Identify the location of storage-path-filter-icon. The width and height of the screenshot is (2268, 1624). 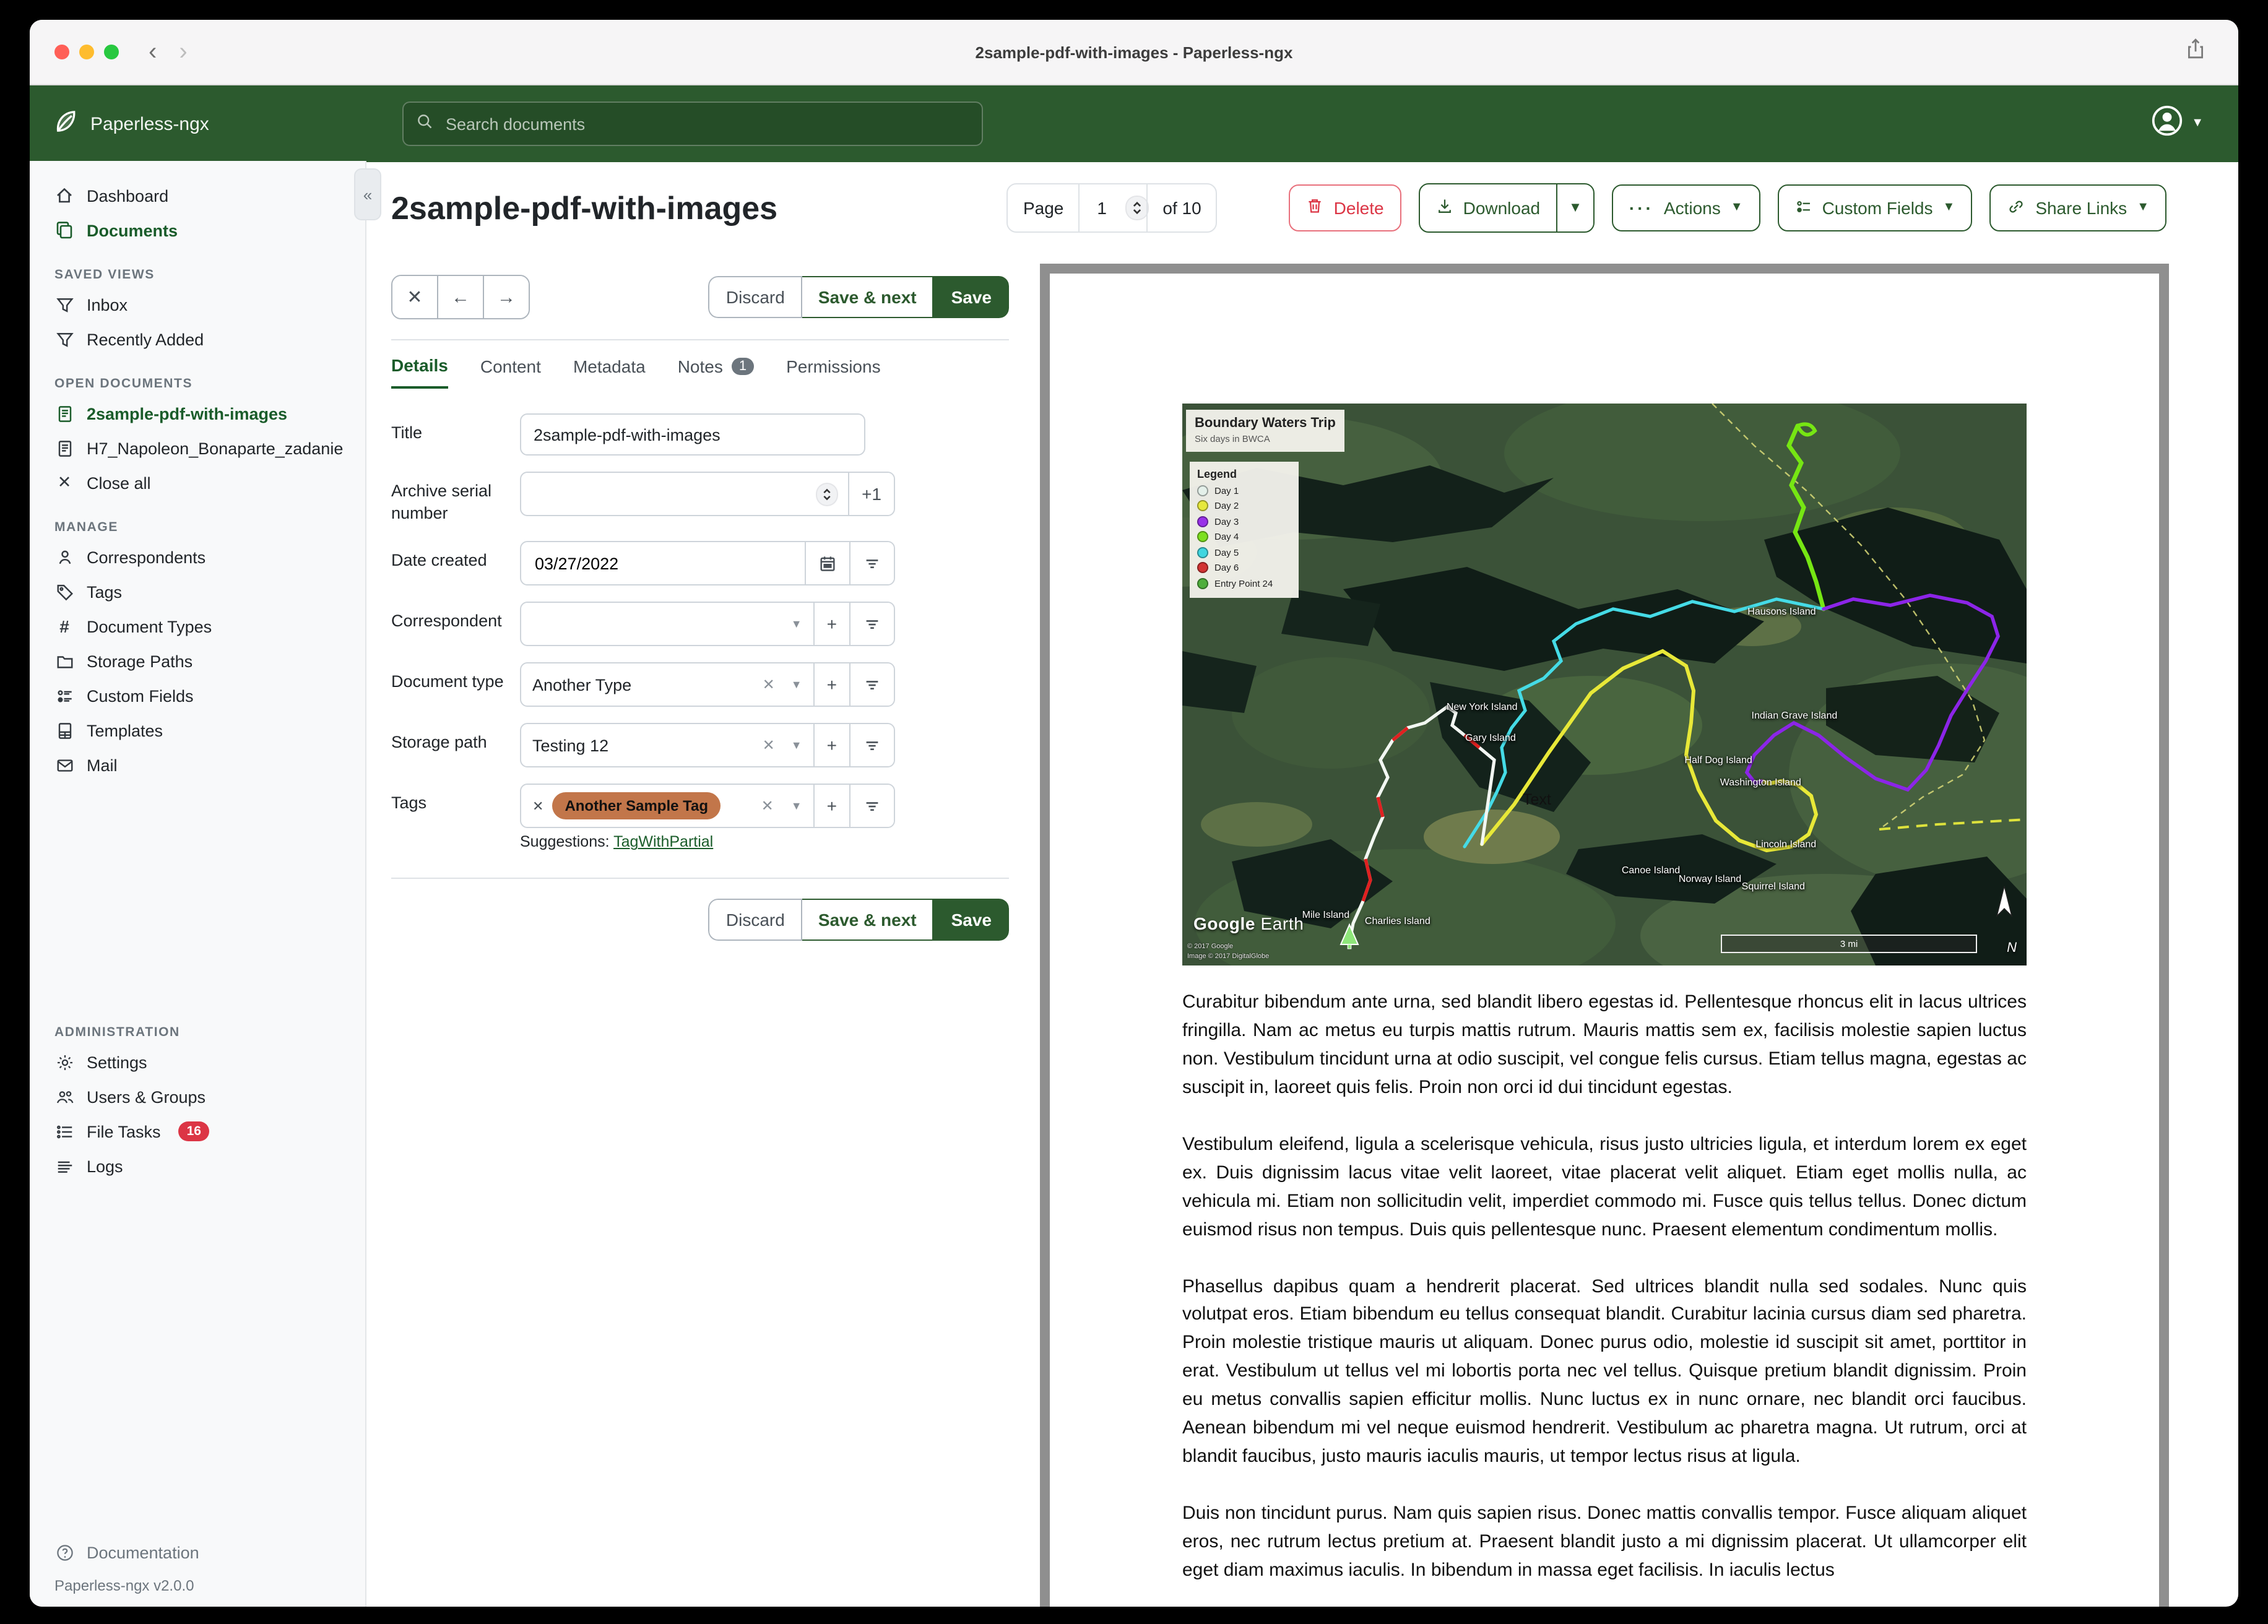
(871, 746).